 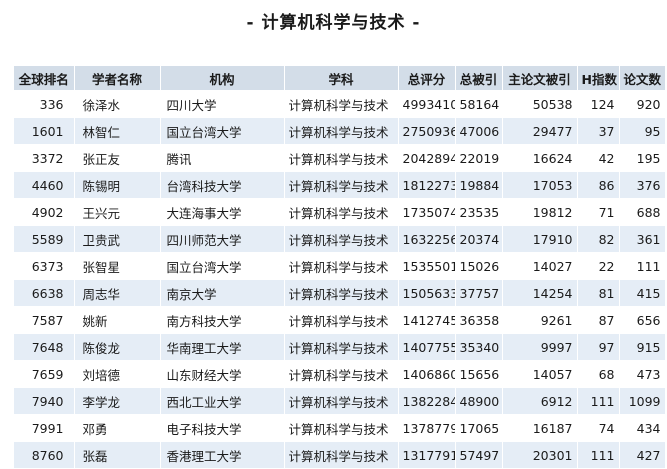 I want to click on cell-score: 1735074, so click(x=427, y=212).